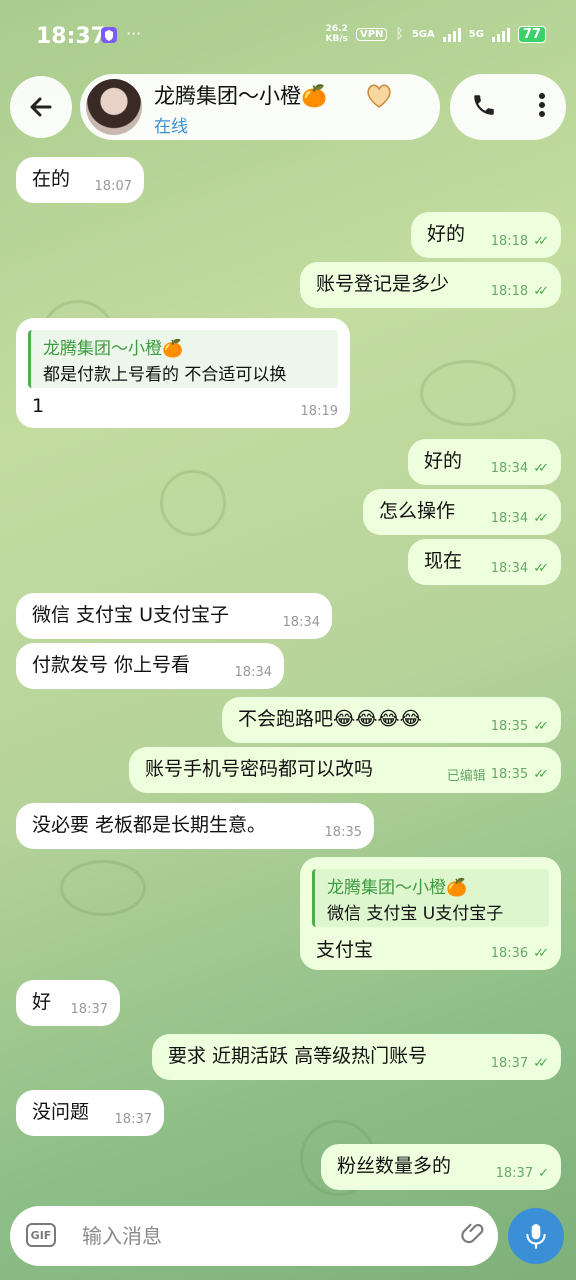  Describe the element at coordinates (301, 622) in the screenshot. I see `message-meta: 18:34` at that location.